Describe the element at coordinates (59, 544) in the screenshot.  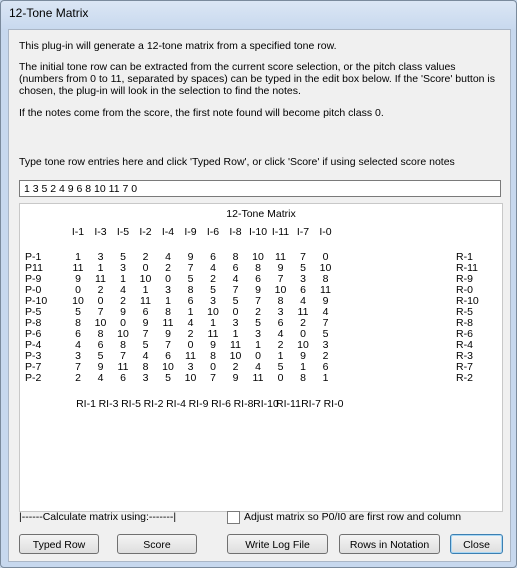
I see `typed-row-button: Typed Row` at that location.